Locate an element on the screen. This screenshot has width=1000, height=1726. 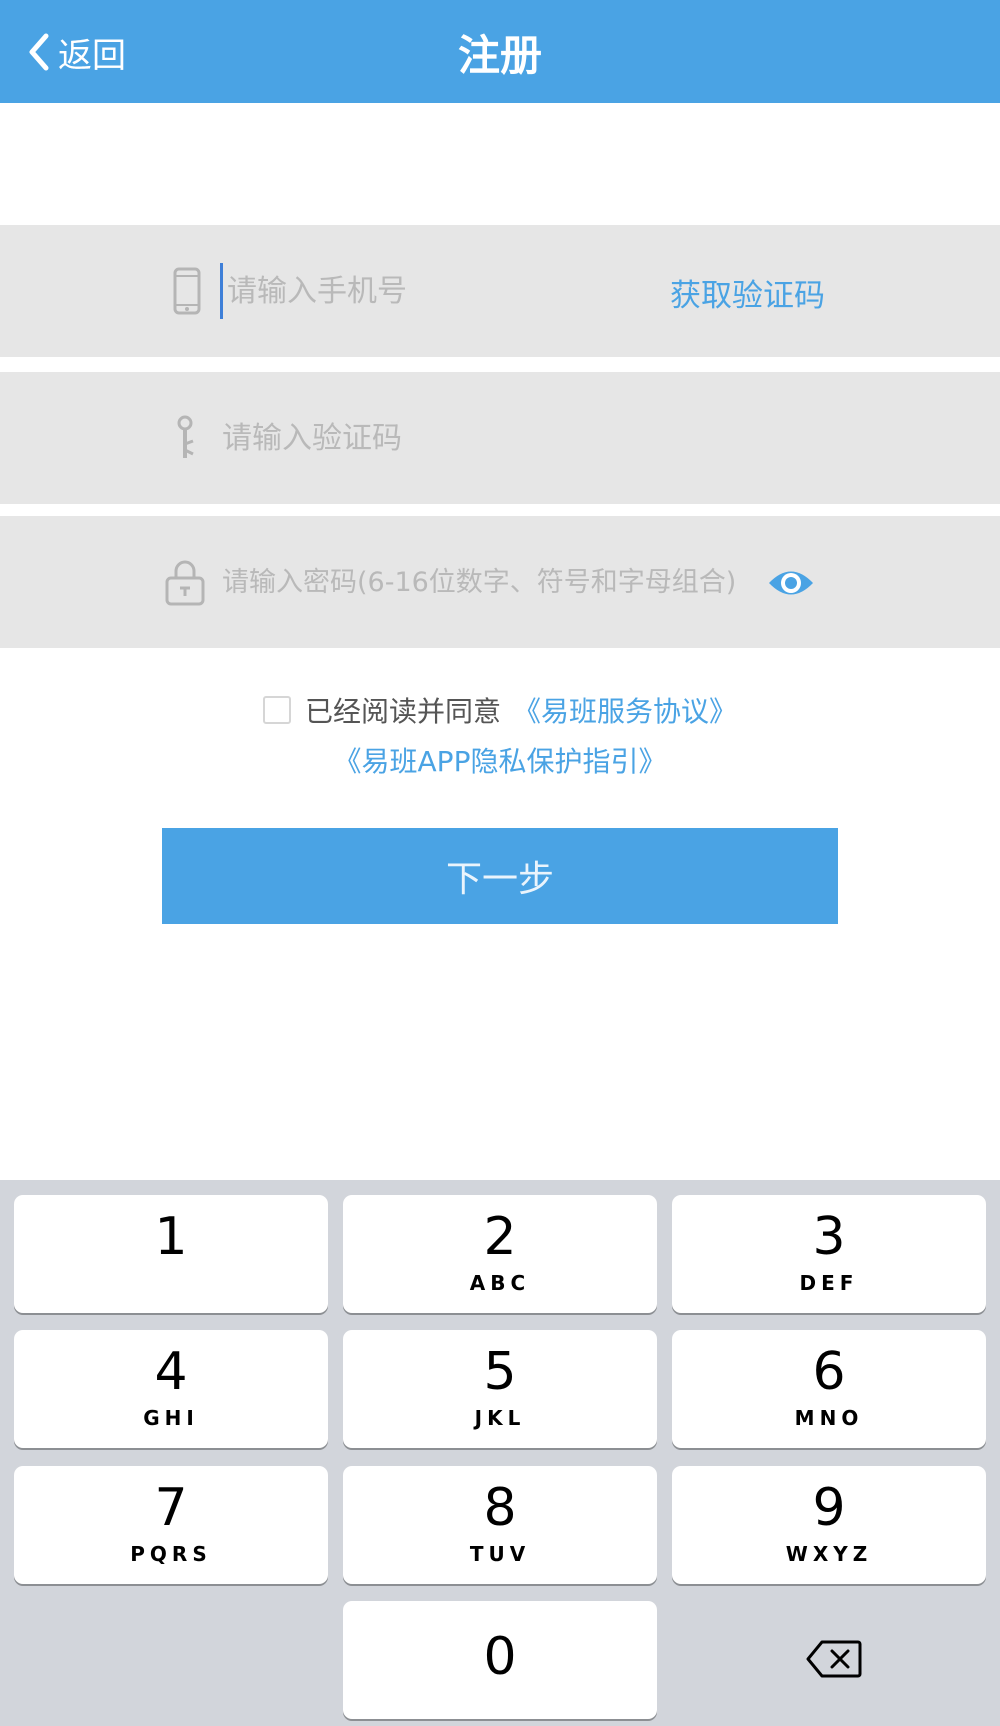
code-field-row is located at coordinates (500, 438).